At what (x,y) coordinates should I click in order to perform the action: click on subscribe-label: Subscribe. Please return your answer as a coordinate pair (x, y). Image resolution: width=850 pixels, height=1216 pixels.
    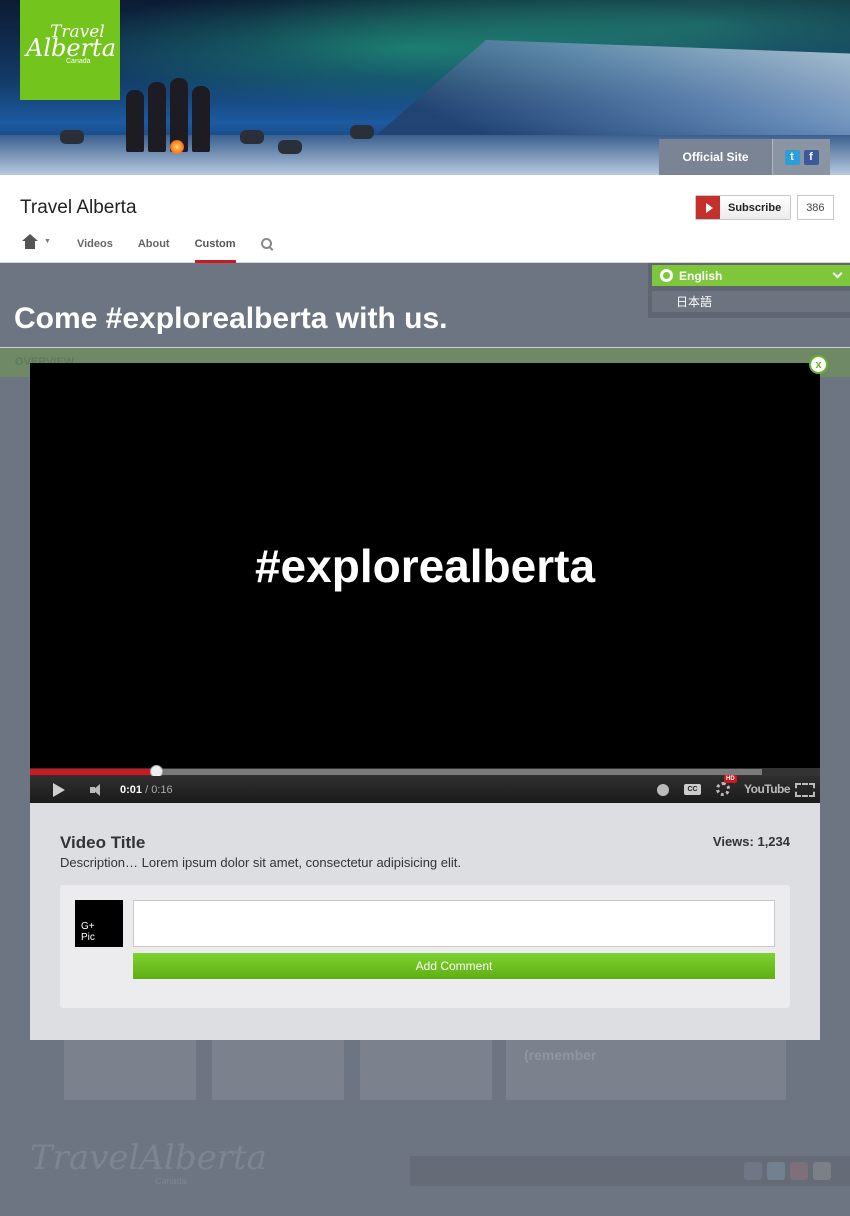
    Looking at the image, I should click on (755, 207).